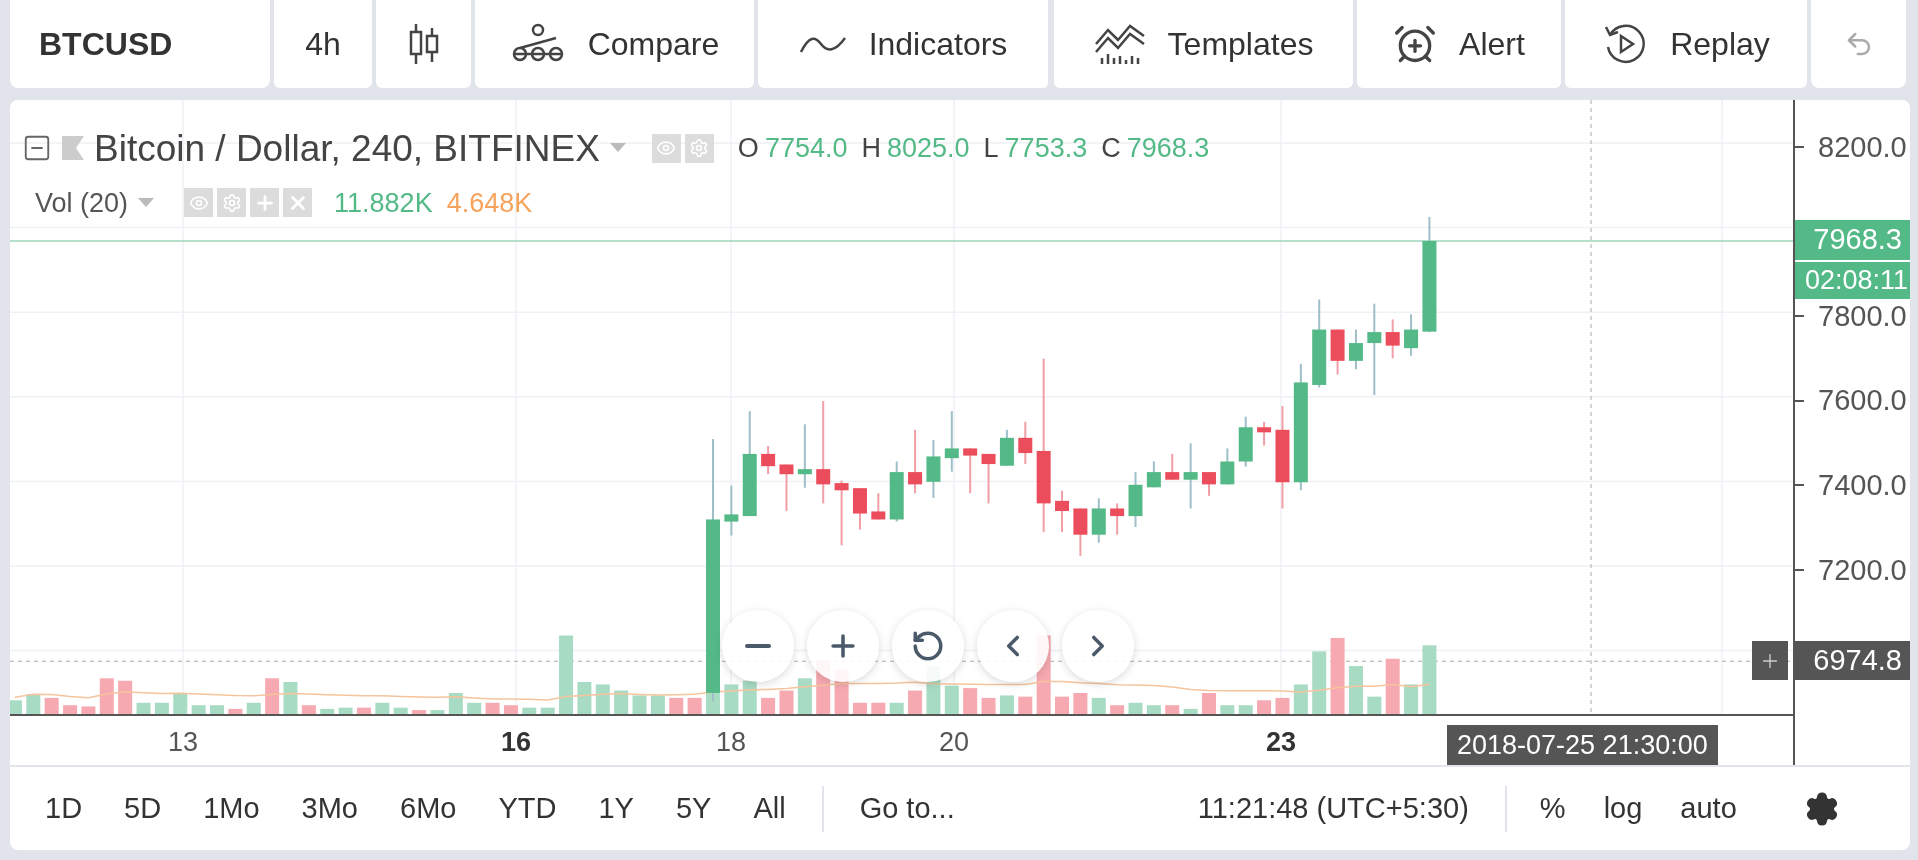  I want to click on range-button: 1Mo, so click(231, 808).